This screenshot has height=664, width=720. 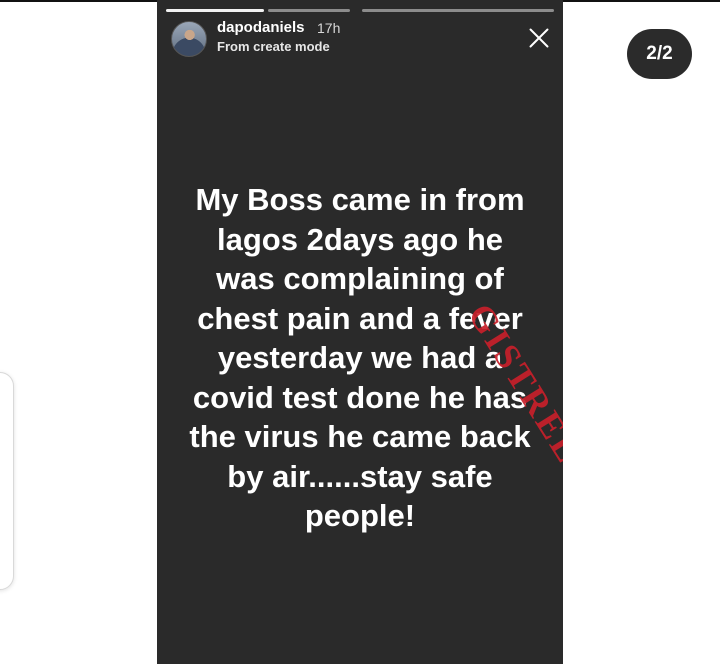 What do you see at coordinates (659, 54) in the screenshot?
I see `page-counter-badge: 2/2` at bounding box center [659, 54].